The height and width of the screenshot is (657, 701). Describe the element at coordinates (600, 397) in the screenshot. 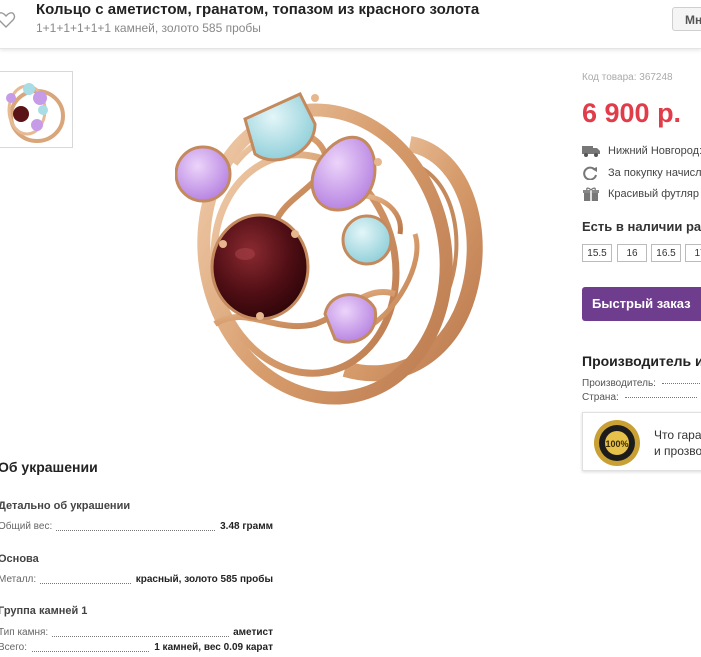

I see `country-label: Страна:` at that location.